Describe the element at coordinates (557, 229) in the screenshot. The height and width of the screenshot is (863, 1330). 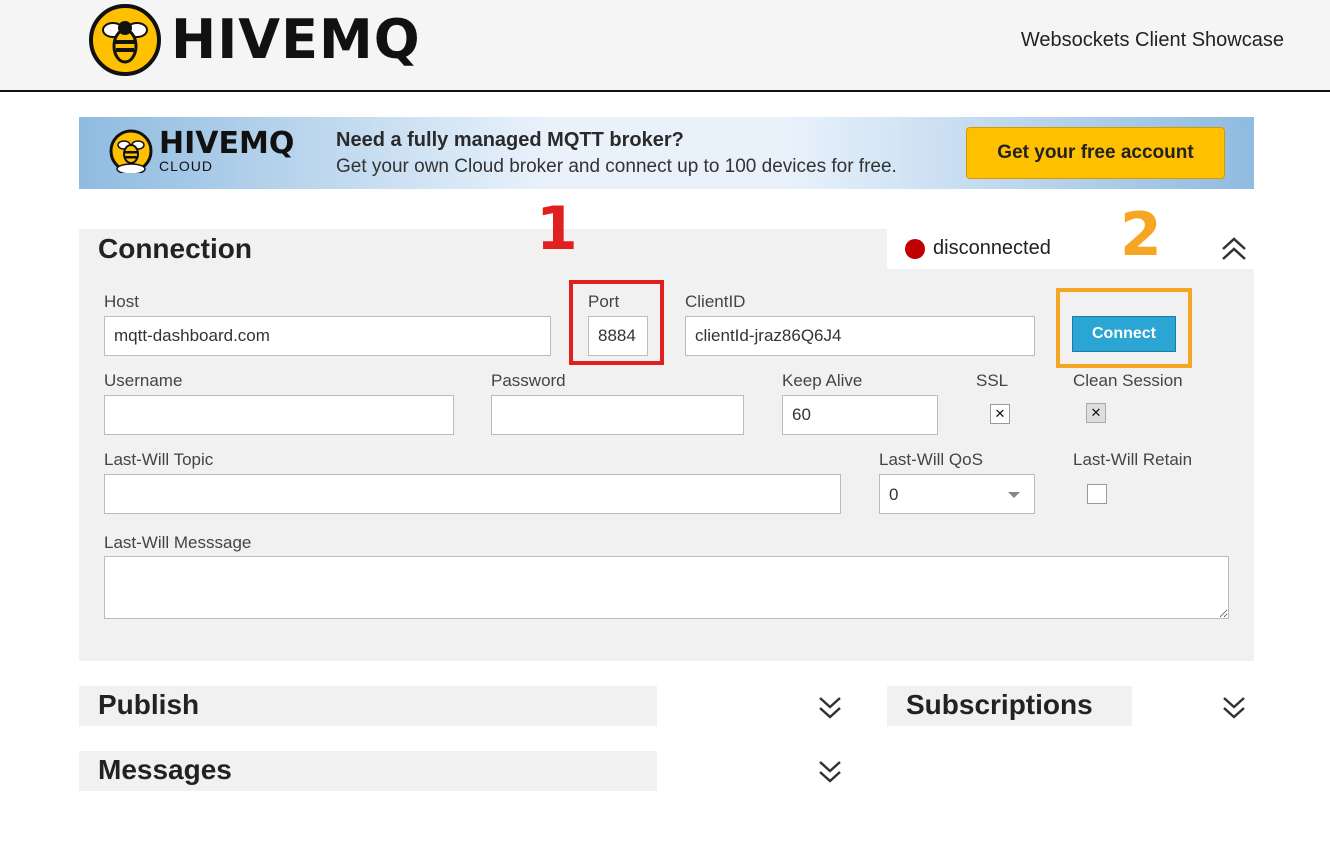
I see `annotation-number-one: 1` at that location.